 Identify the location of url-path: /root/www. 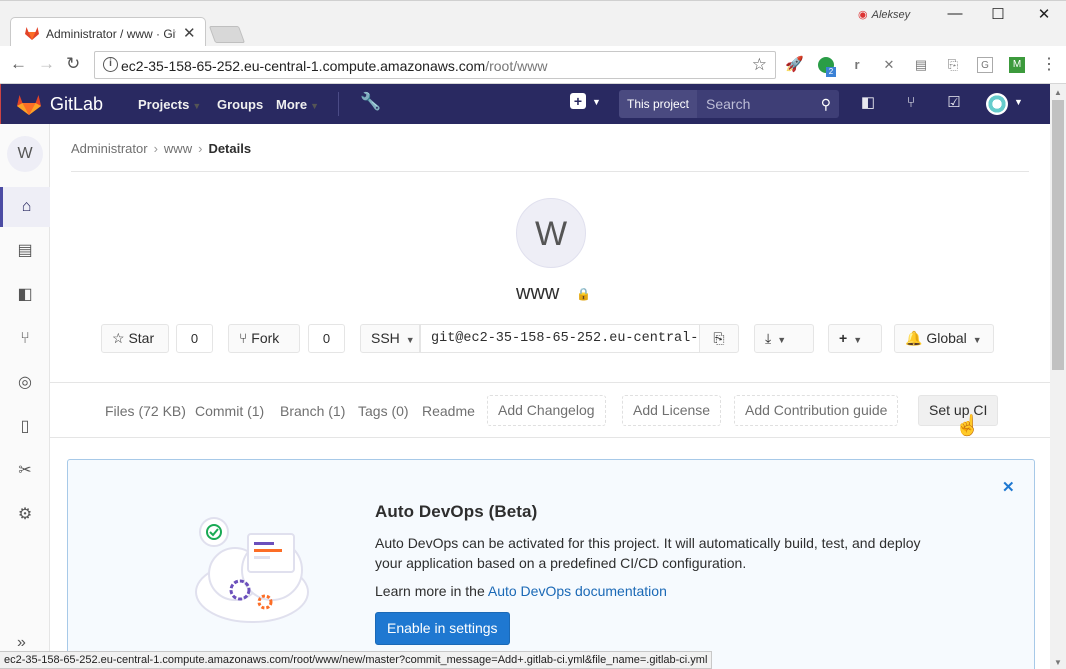
(516, 66).